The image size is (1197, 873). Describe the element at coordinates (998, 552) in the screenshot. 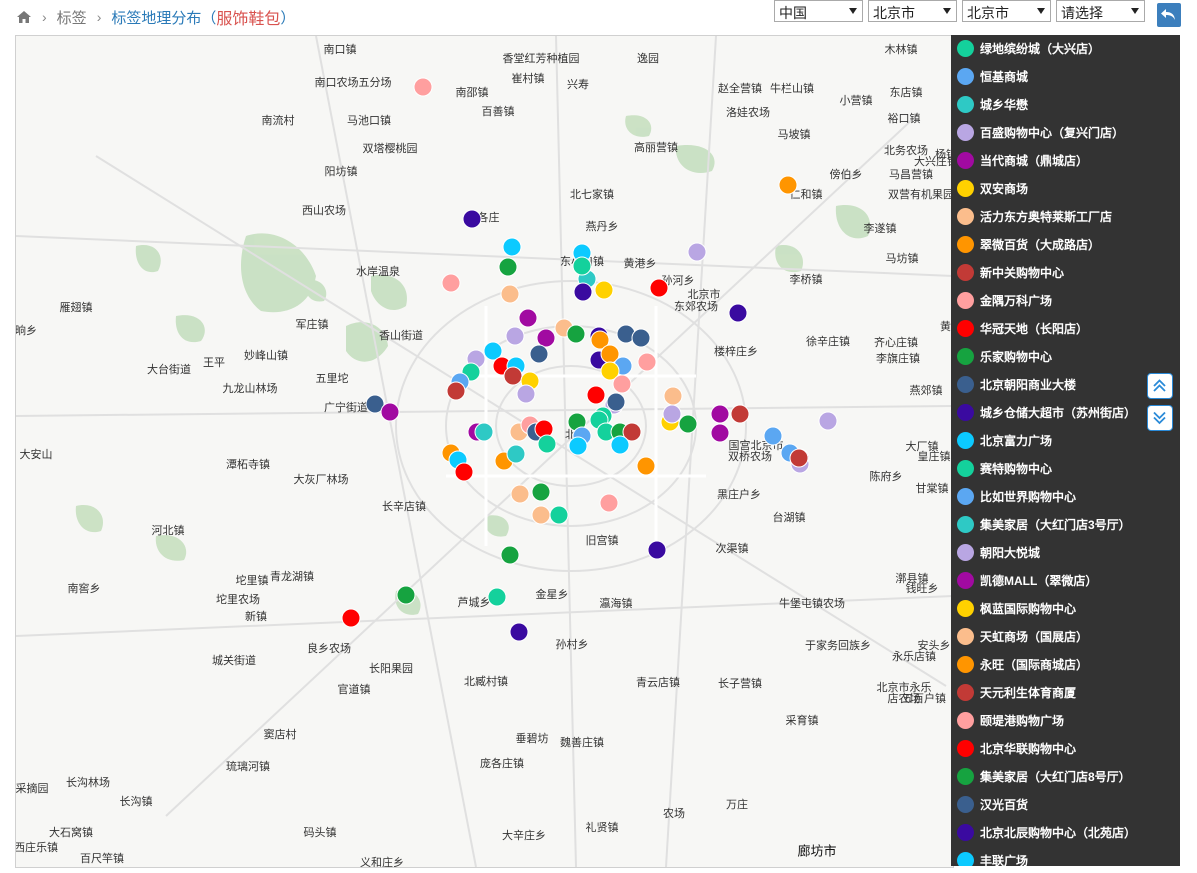

I see `legend-item: 朝阳大悦城` at that location.